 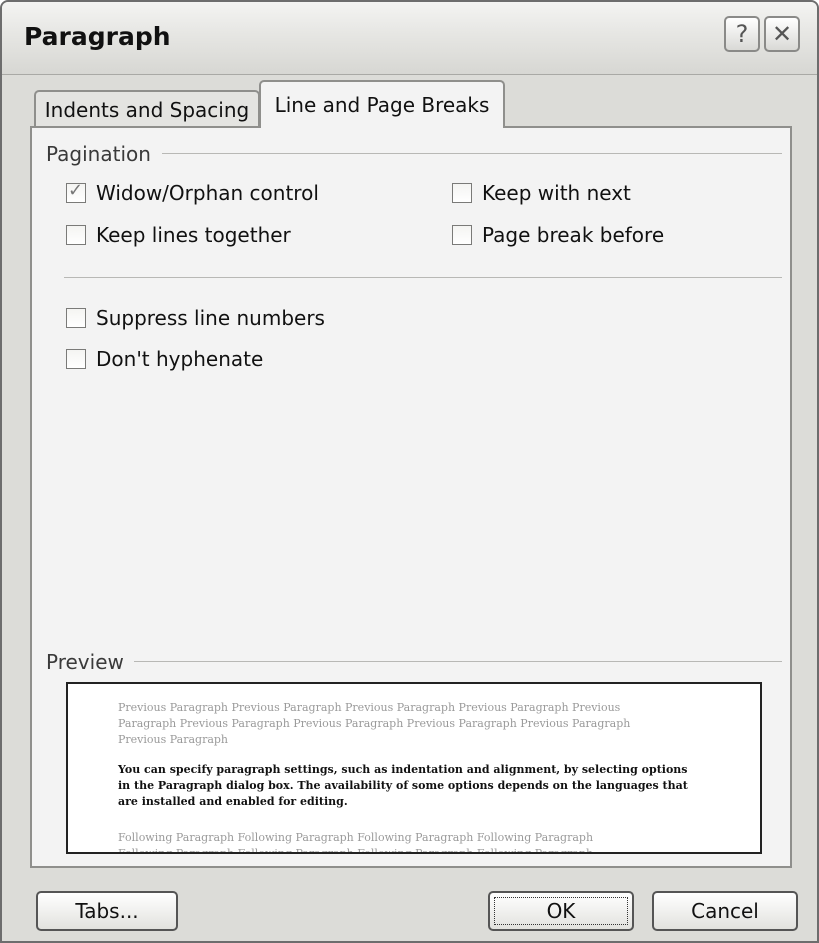 I want to click on dont-hyphenate-checkbox: Don't hyphenate, so click(x=164, y=359).